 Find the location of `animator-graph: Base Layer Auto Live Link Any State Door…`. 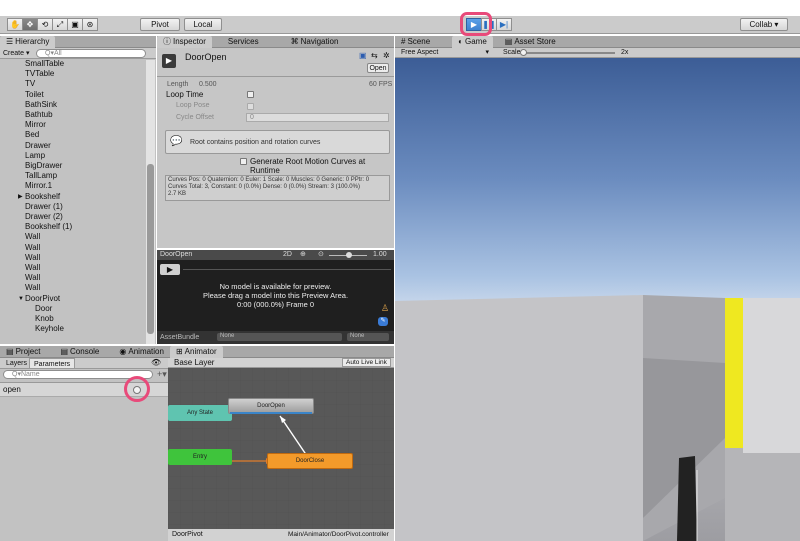

animator-graph: Base Layer Auto Live Link Any State Door… is located at coordinates (281, 449).